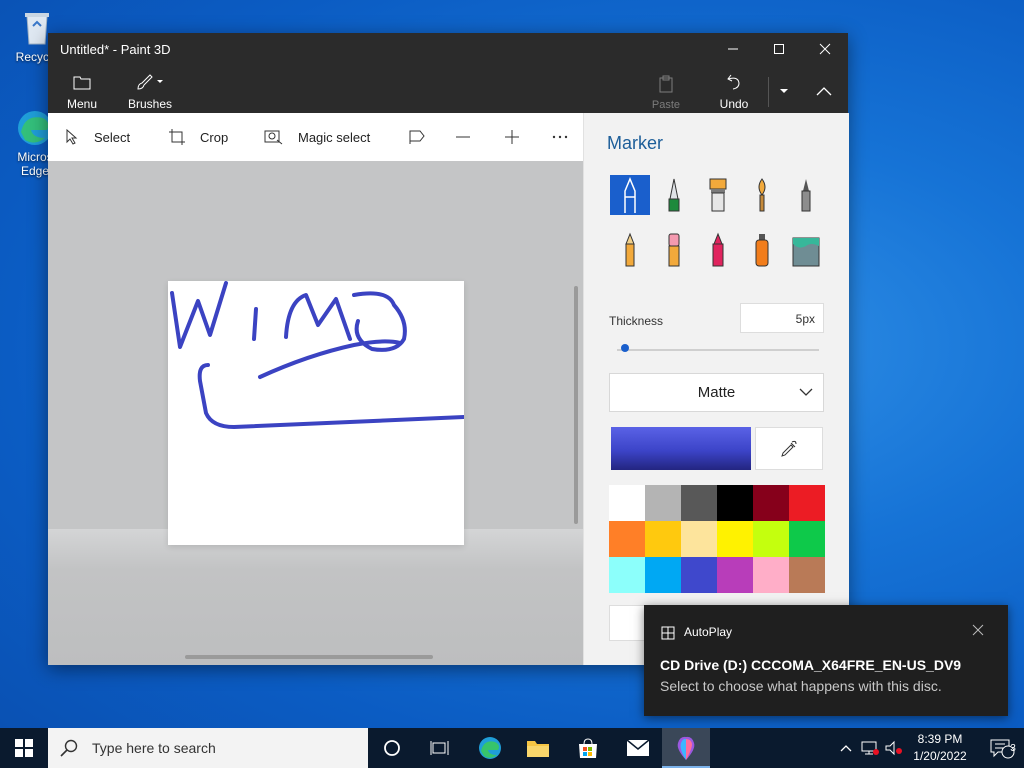 This screenshot has width=1024, height=768. I want to click on current-color-swatch, so click(681, 448).